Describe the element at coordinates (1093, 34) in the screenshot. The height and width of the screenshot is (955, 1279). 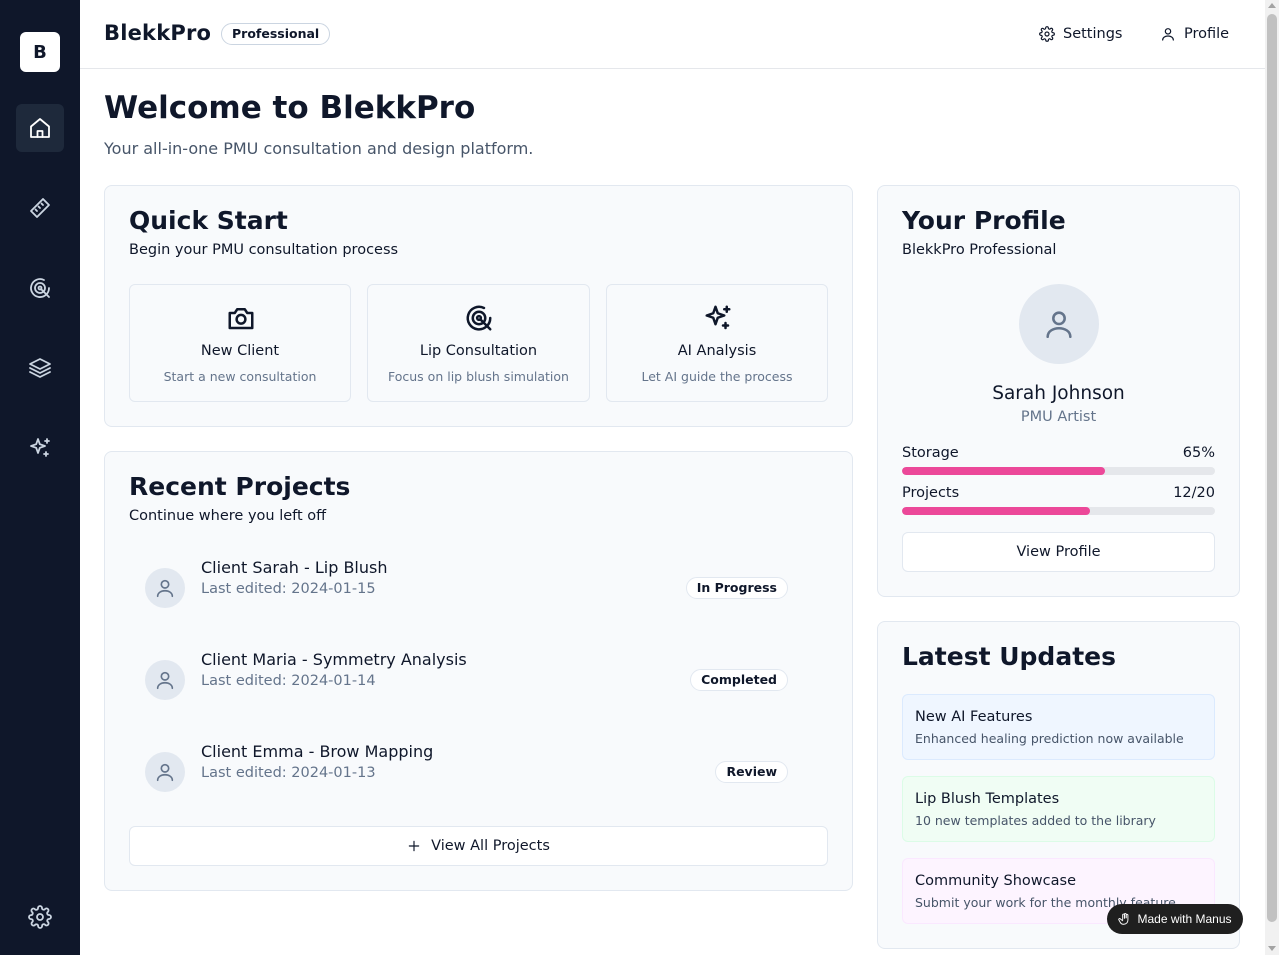
I see `settings-label: Settings` at that location.